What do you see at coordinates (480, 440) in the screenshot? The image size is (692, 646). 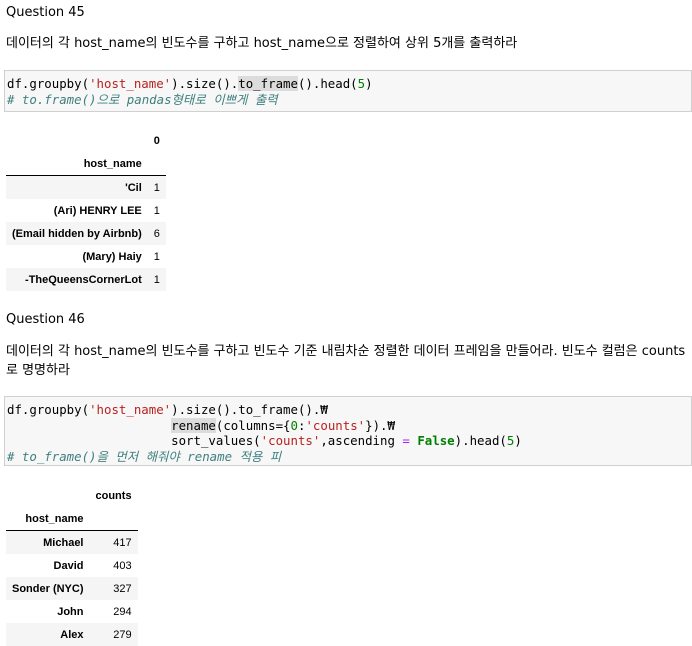 I see `code-text: ).head(` at bounding box center [480, 440].